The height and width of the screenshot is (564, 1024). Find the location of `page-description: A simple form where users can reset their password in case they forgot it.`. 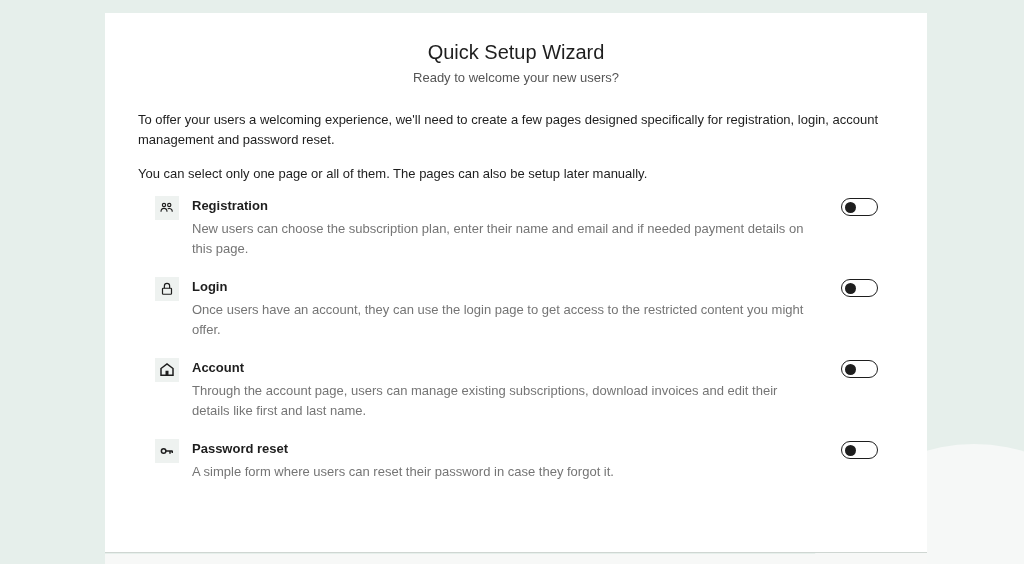

page-description: A simple form where users can reset their password in case they forgot it. is located at coordinates (403, 472).